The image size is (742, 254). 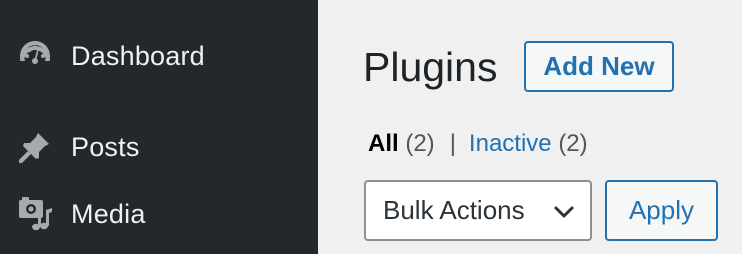 I want to click on pushpin-icon, so click(x=35, y=147).